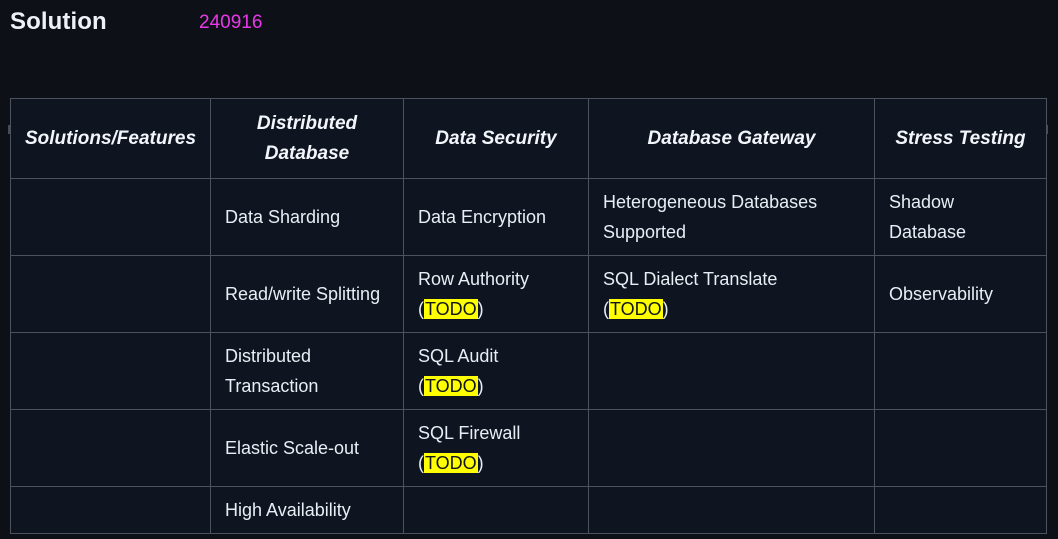  What do you see at coordinates (231, 22) in the screenshot?
I see `document-date-tag: 240916` at bounding box center [231, 22].